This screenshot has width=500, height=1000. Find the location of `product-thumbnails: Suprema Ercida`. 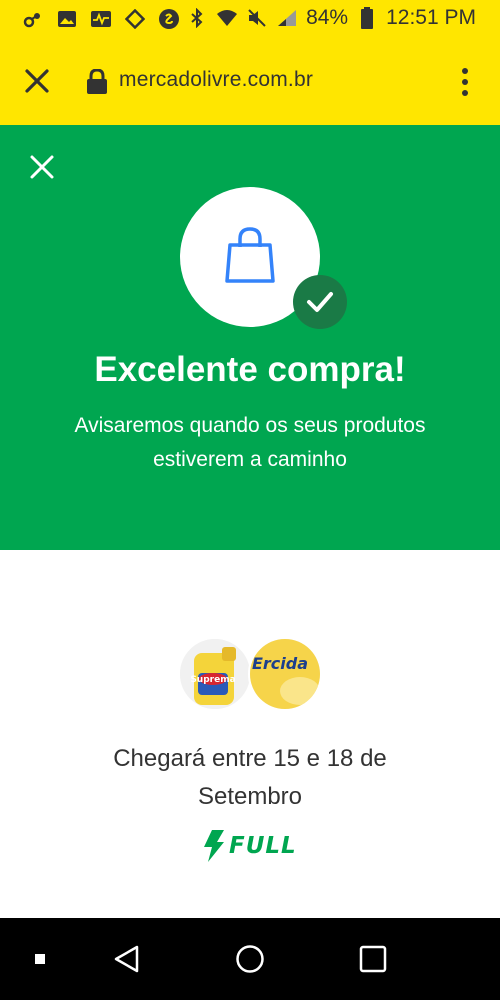

product-thumbnails: Suprema Ercida is located at coordinates (253, 676).